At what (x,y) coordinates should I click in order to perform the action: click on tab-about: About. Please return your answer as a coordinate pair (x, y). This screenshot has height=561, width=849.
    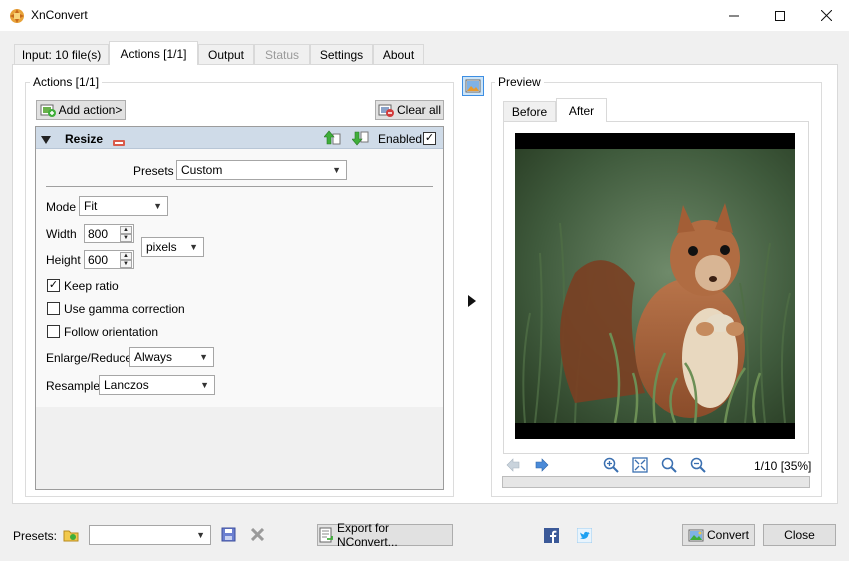
    Looking at the image, I should click on (398, 54).